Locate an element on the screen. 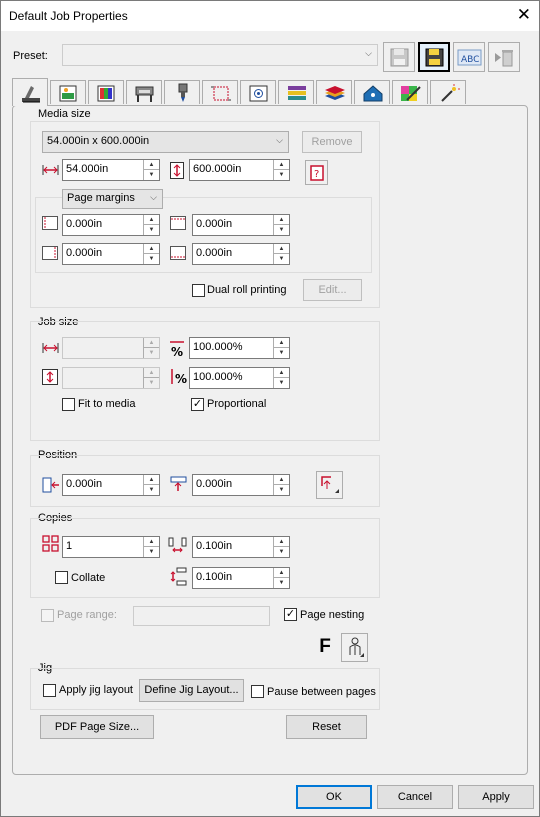  tab-tiling is located at coordinates (296, 92).